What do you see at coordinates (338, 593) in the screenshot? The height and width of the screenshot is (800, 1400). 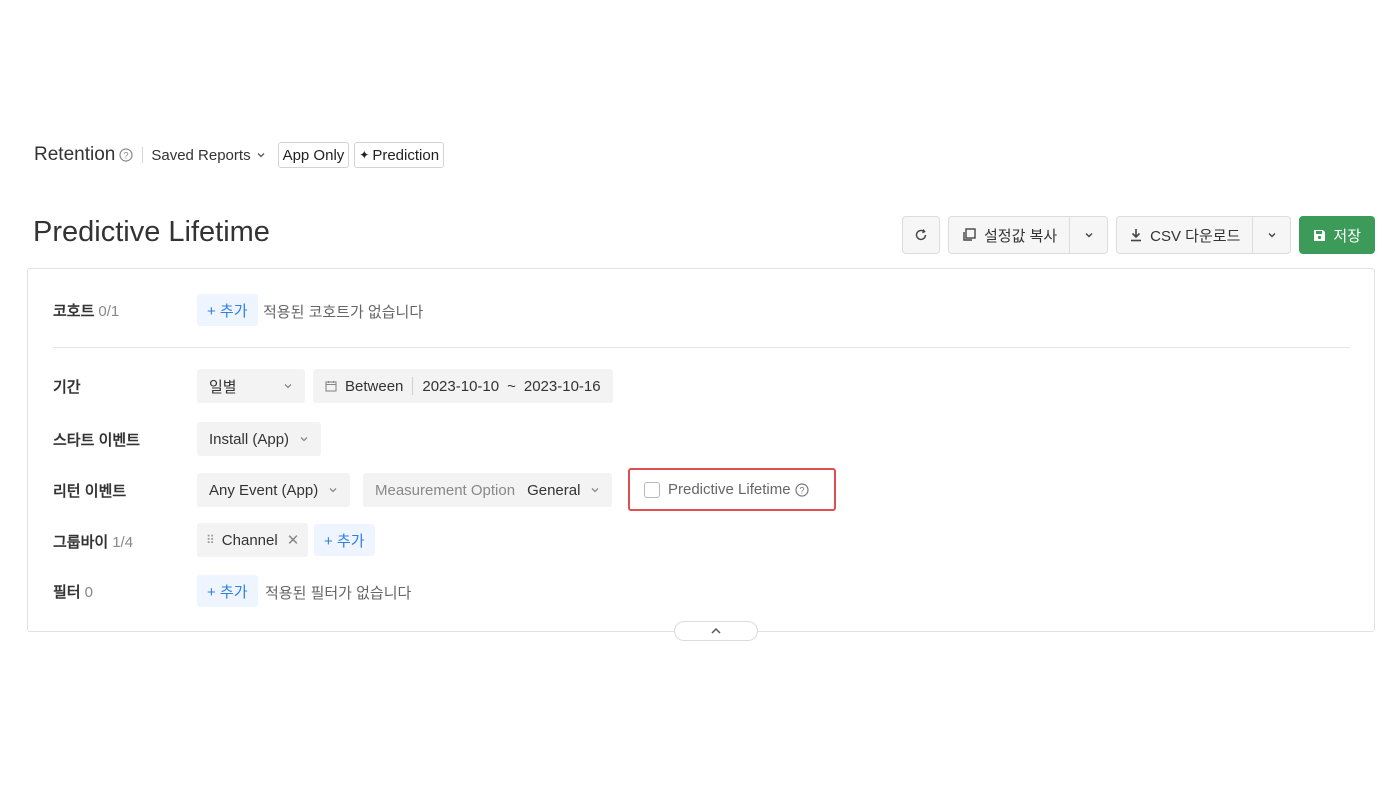 I see `filter-empty-text: 적용된 필터가 없습니다` at bounding box center [338, 593].